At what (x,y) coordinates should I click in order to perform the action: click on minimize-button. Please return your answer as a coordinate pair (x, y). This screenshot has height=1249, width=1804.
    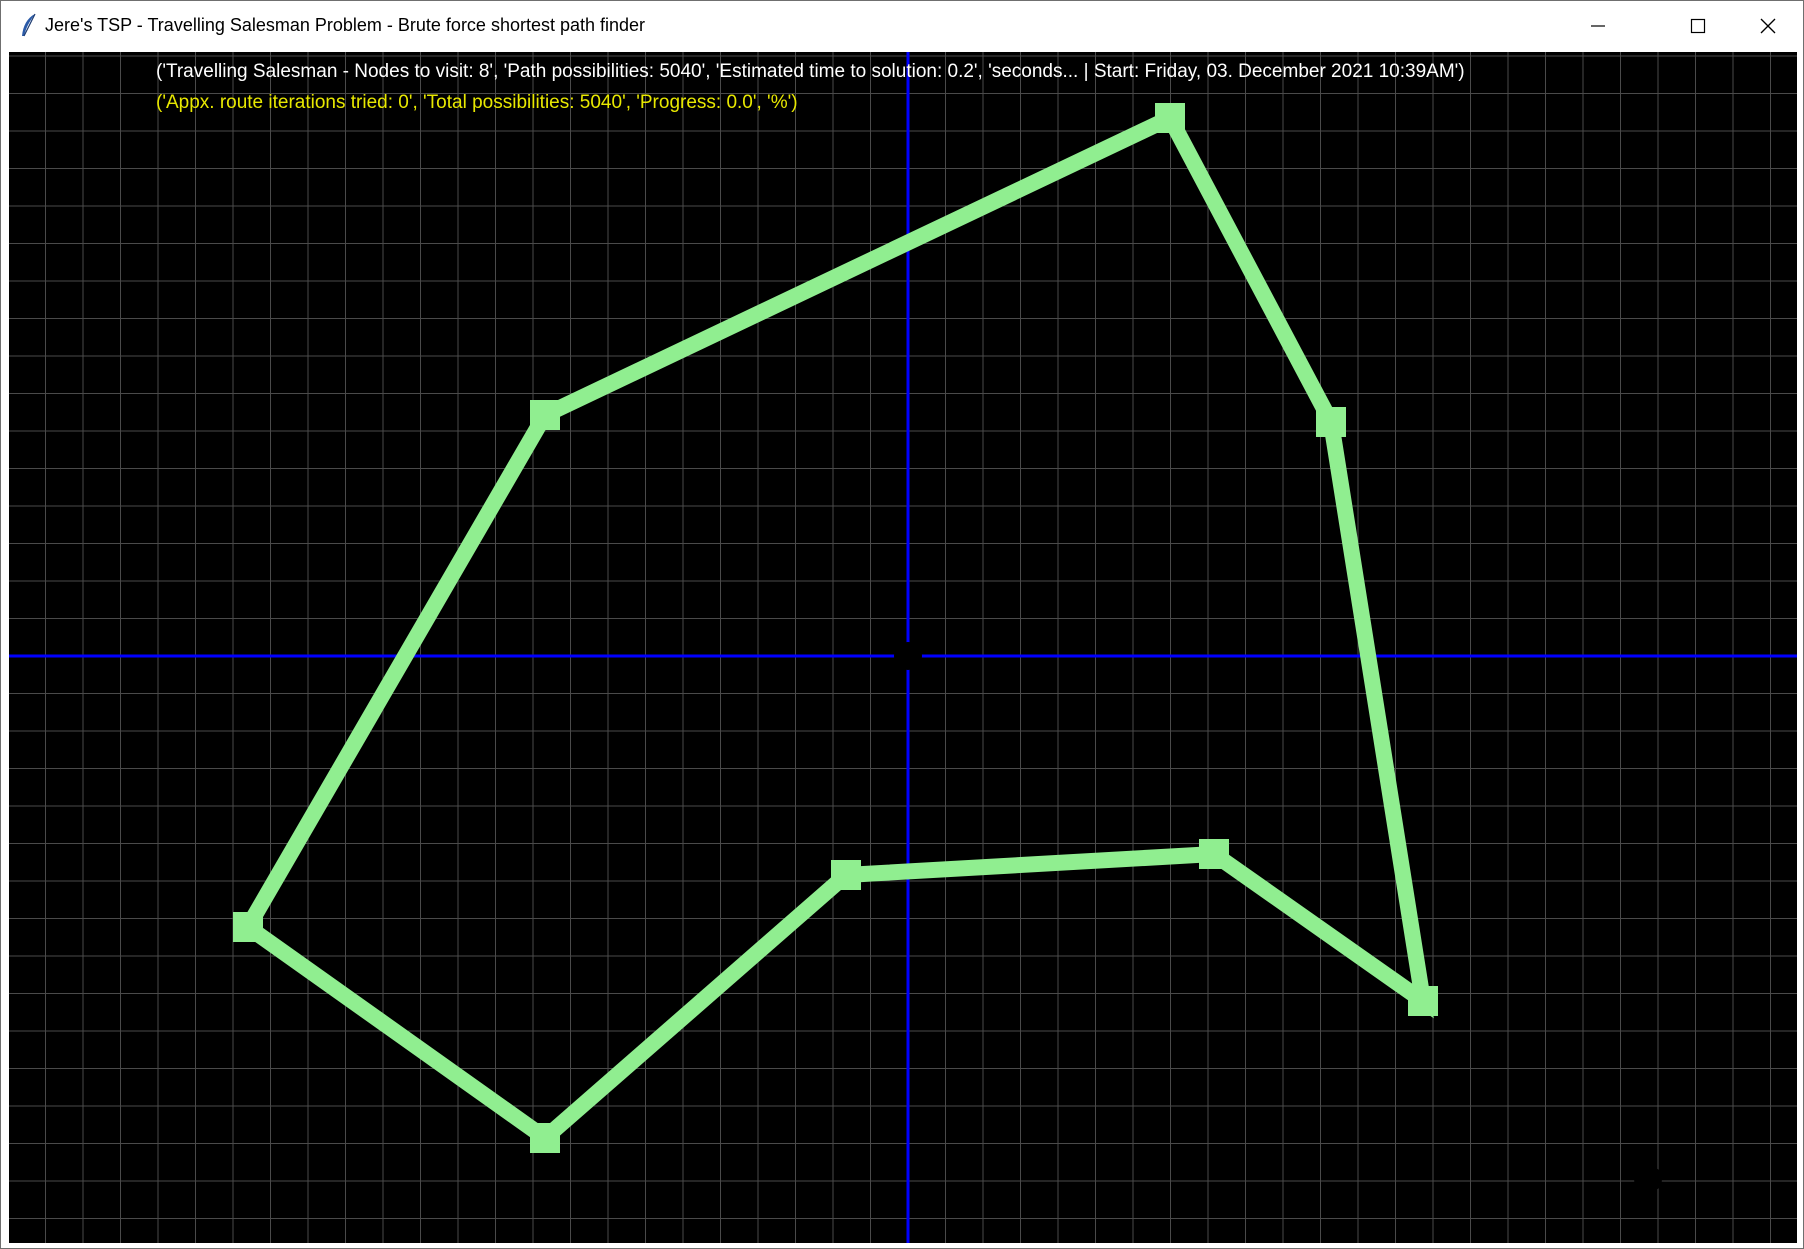
    Looking at the image, I should click on (1598, 26).